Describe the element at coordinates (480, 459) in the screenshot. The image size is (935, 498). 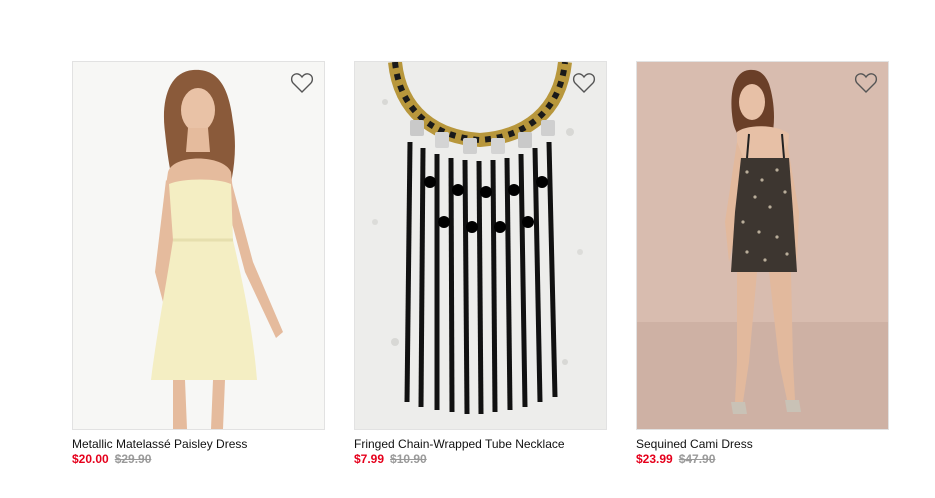
I see `product-prices: $7.99 $10.90` at that location.